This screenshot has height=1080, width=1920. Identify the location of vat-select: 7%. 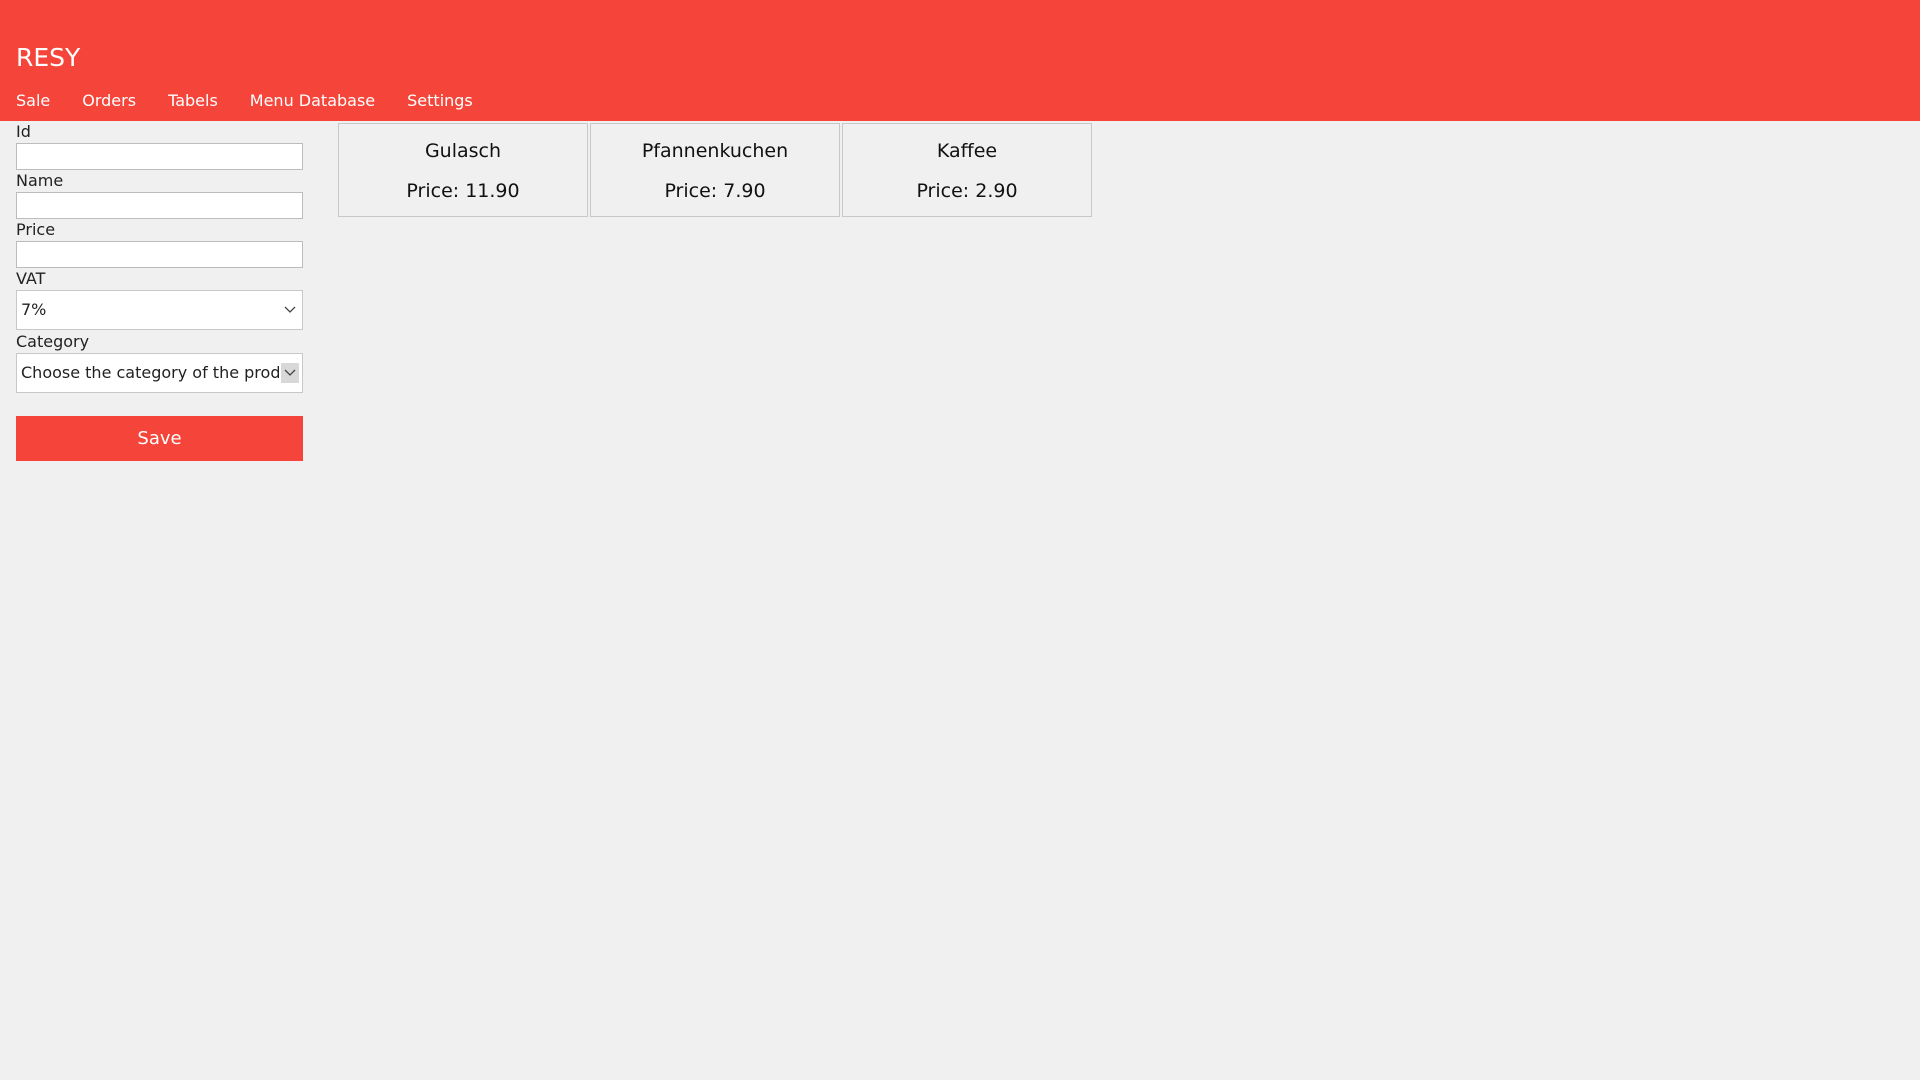
(159, 310).